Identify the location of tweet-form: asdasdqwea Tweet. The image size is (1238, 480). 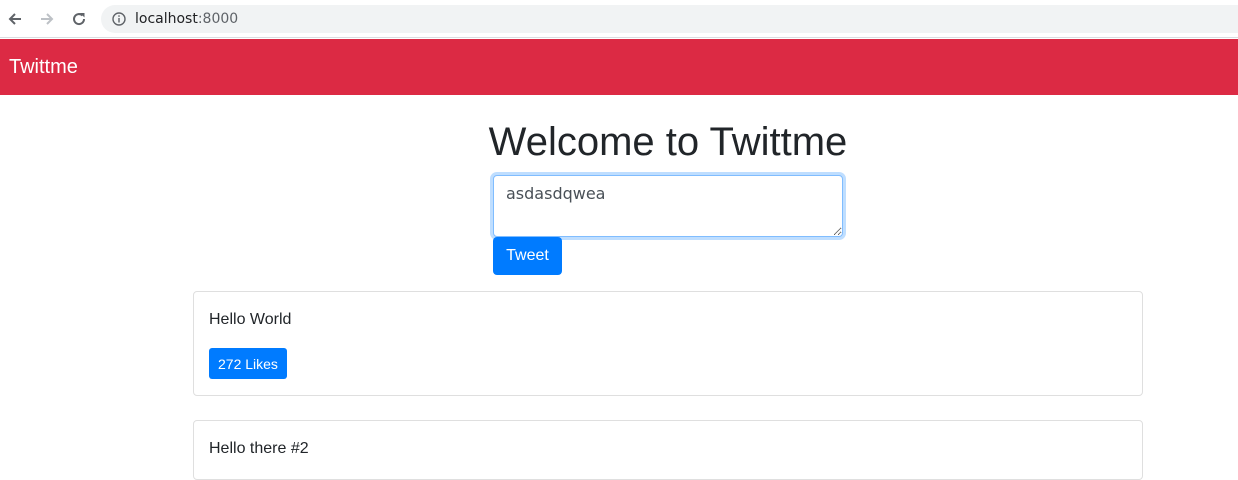
(668, 225).